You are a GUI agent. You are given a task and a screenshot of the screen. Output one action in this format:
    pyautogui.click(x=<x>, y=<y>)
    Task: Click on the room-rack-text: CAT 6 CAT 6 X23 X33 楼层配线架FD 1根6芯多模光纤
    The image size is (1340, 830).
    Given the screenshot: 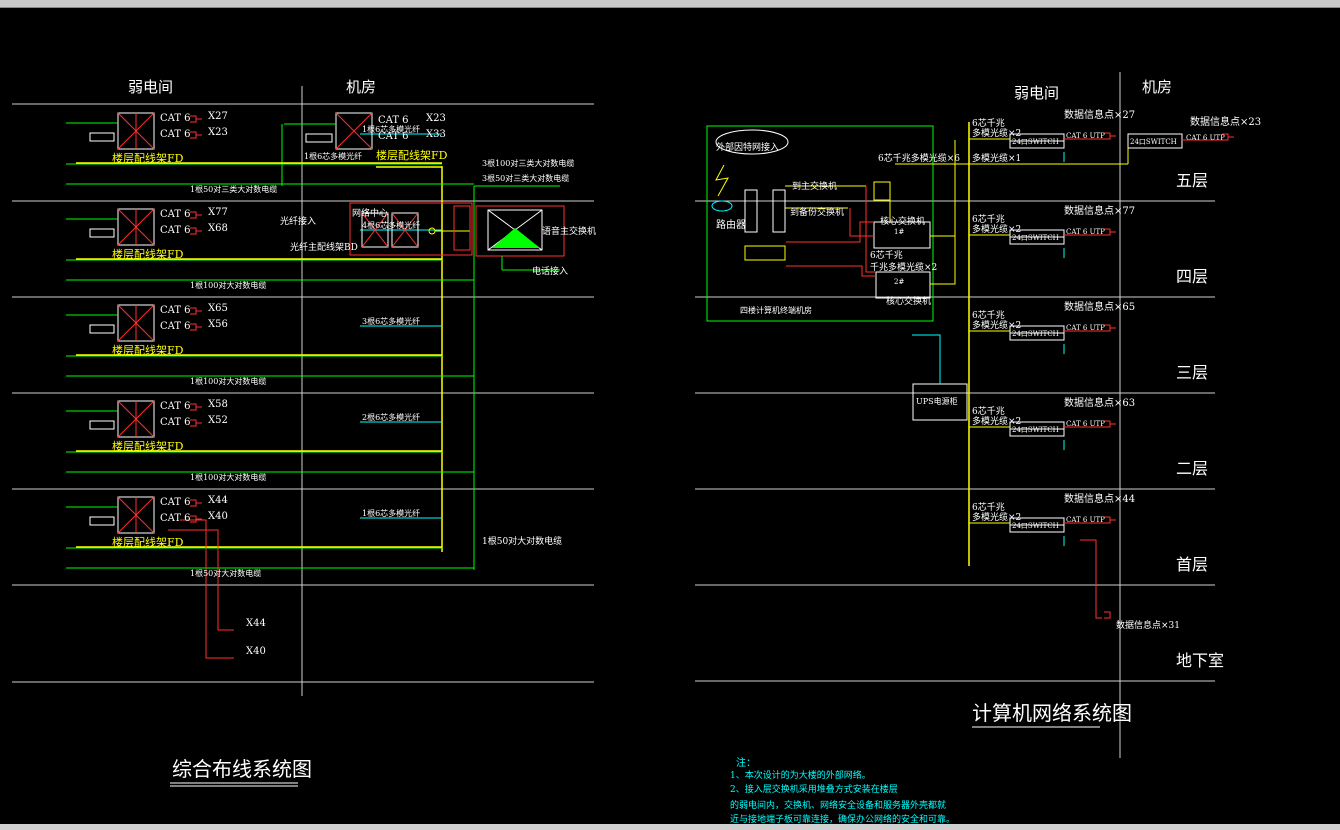 What is the action you would take?
    pyautogui.click(x=376, y=137)
    